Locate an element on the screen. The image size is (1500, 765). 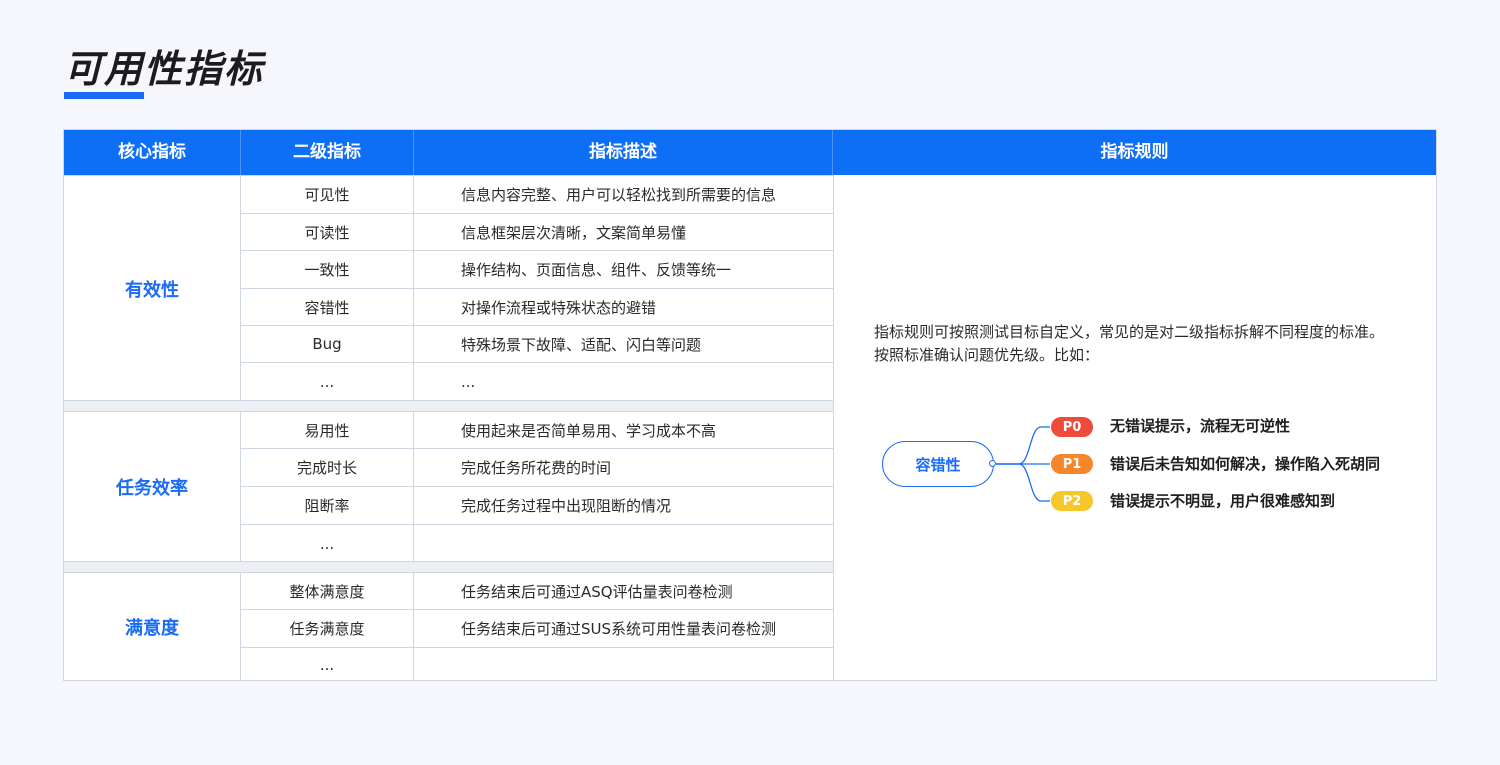
metric-description: 使用起来是否简单易用、学习成本不高 is located at coordinates (589, 430).